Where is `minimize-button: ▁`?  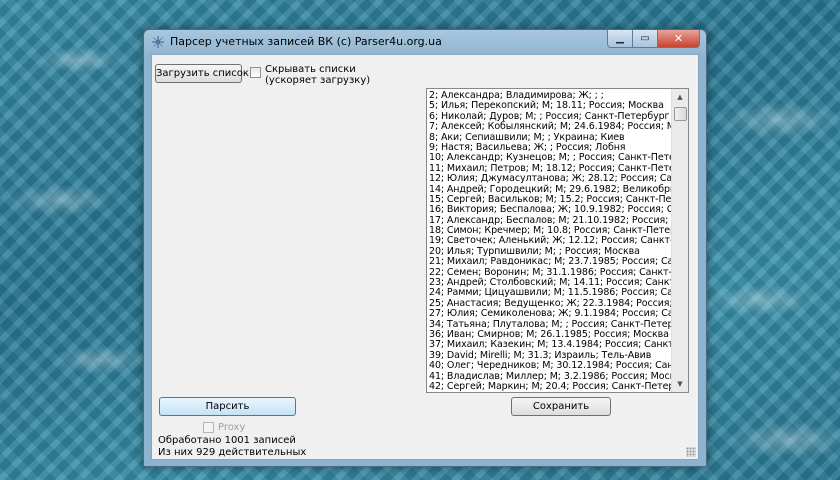
minimize-button: ▁ is located at coordinates (620, 39).